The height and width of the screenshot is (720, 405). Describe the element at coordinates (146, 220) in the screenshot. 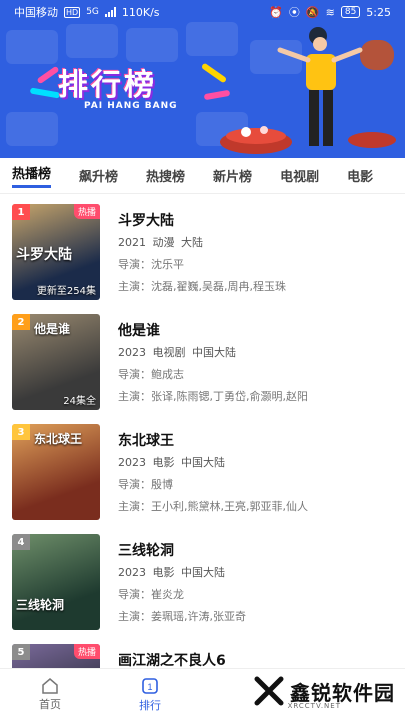

I see `item-title: 斗罗大陆` at that location.